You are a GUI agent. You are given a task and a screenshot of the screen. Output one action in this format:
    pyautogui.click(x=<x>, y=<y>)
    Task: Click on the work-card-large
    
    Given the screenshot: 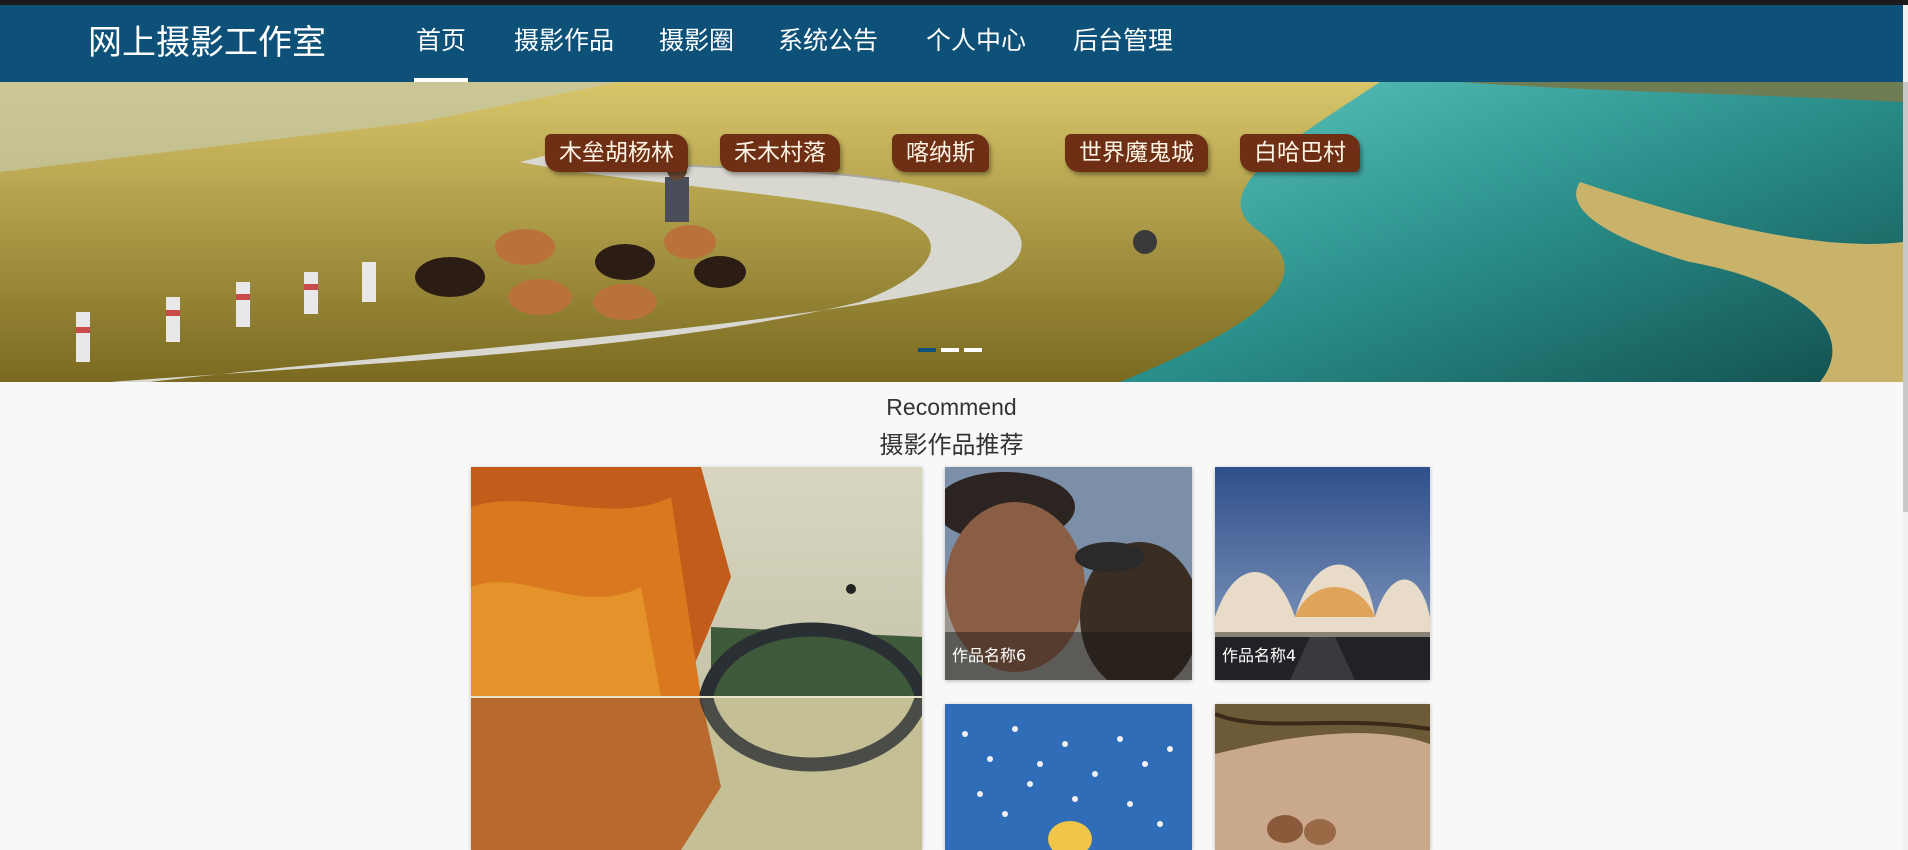 What is the action you would take?
    pyautogui.click(x=696, y=658)
    